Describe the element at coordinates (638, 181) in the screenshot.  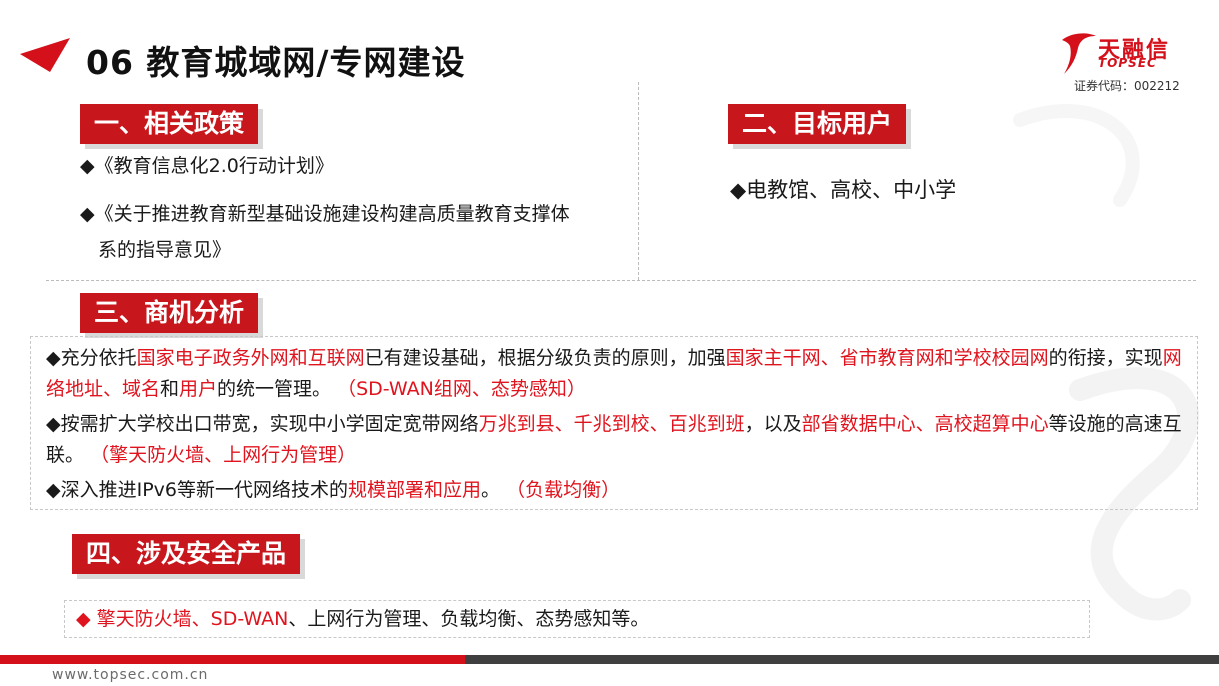
I see `vertical-divider` at that location.